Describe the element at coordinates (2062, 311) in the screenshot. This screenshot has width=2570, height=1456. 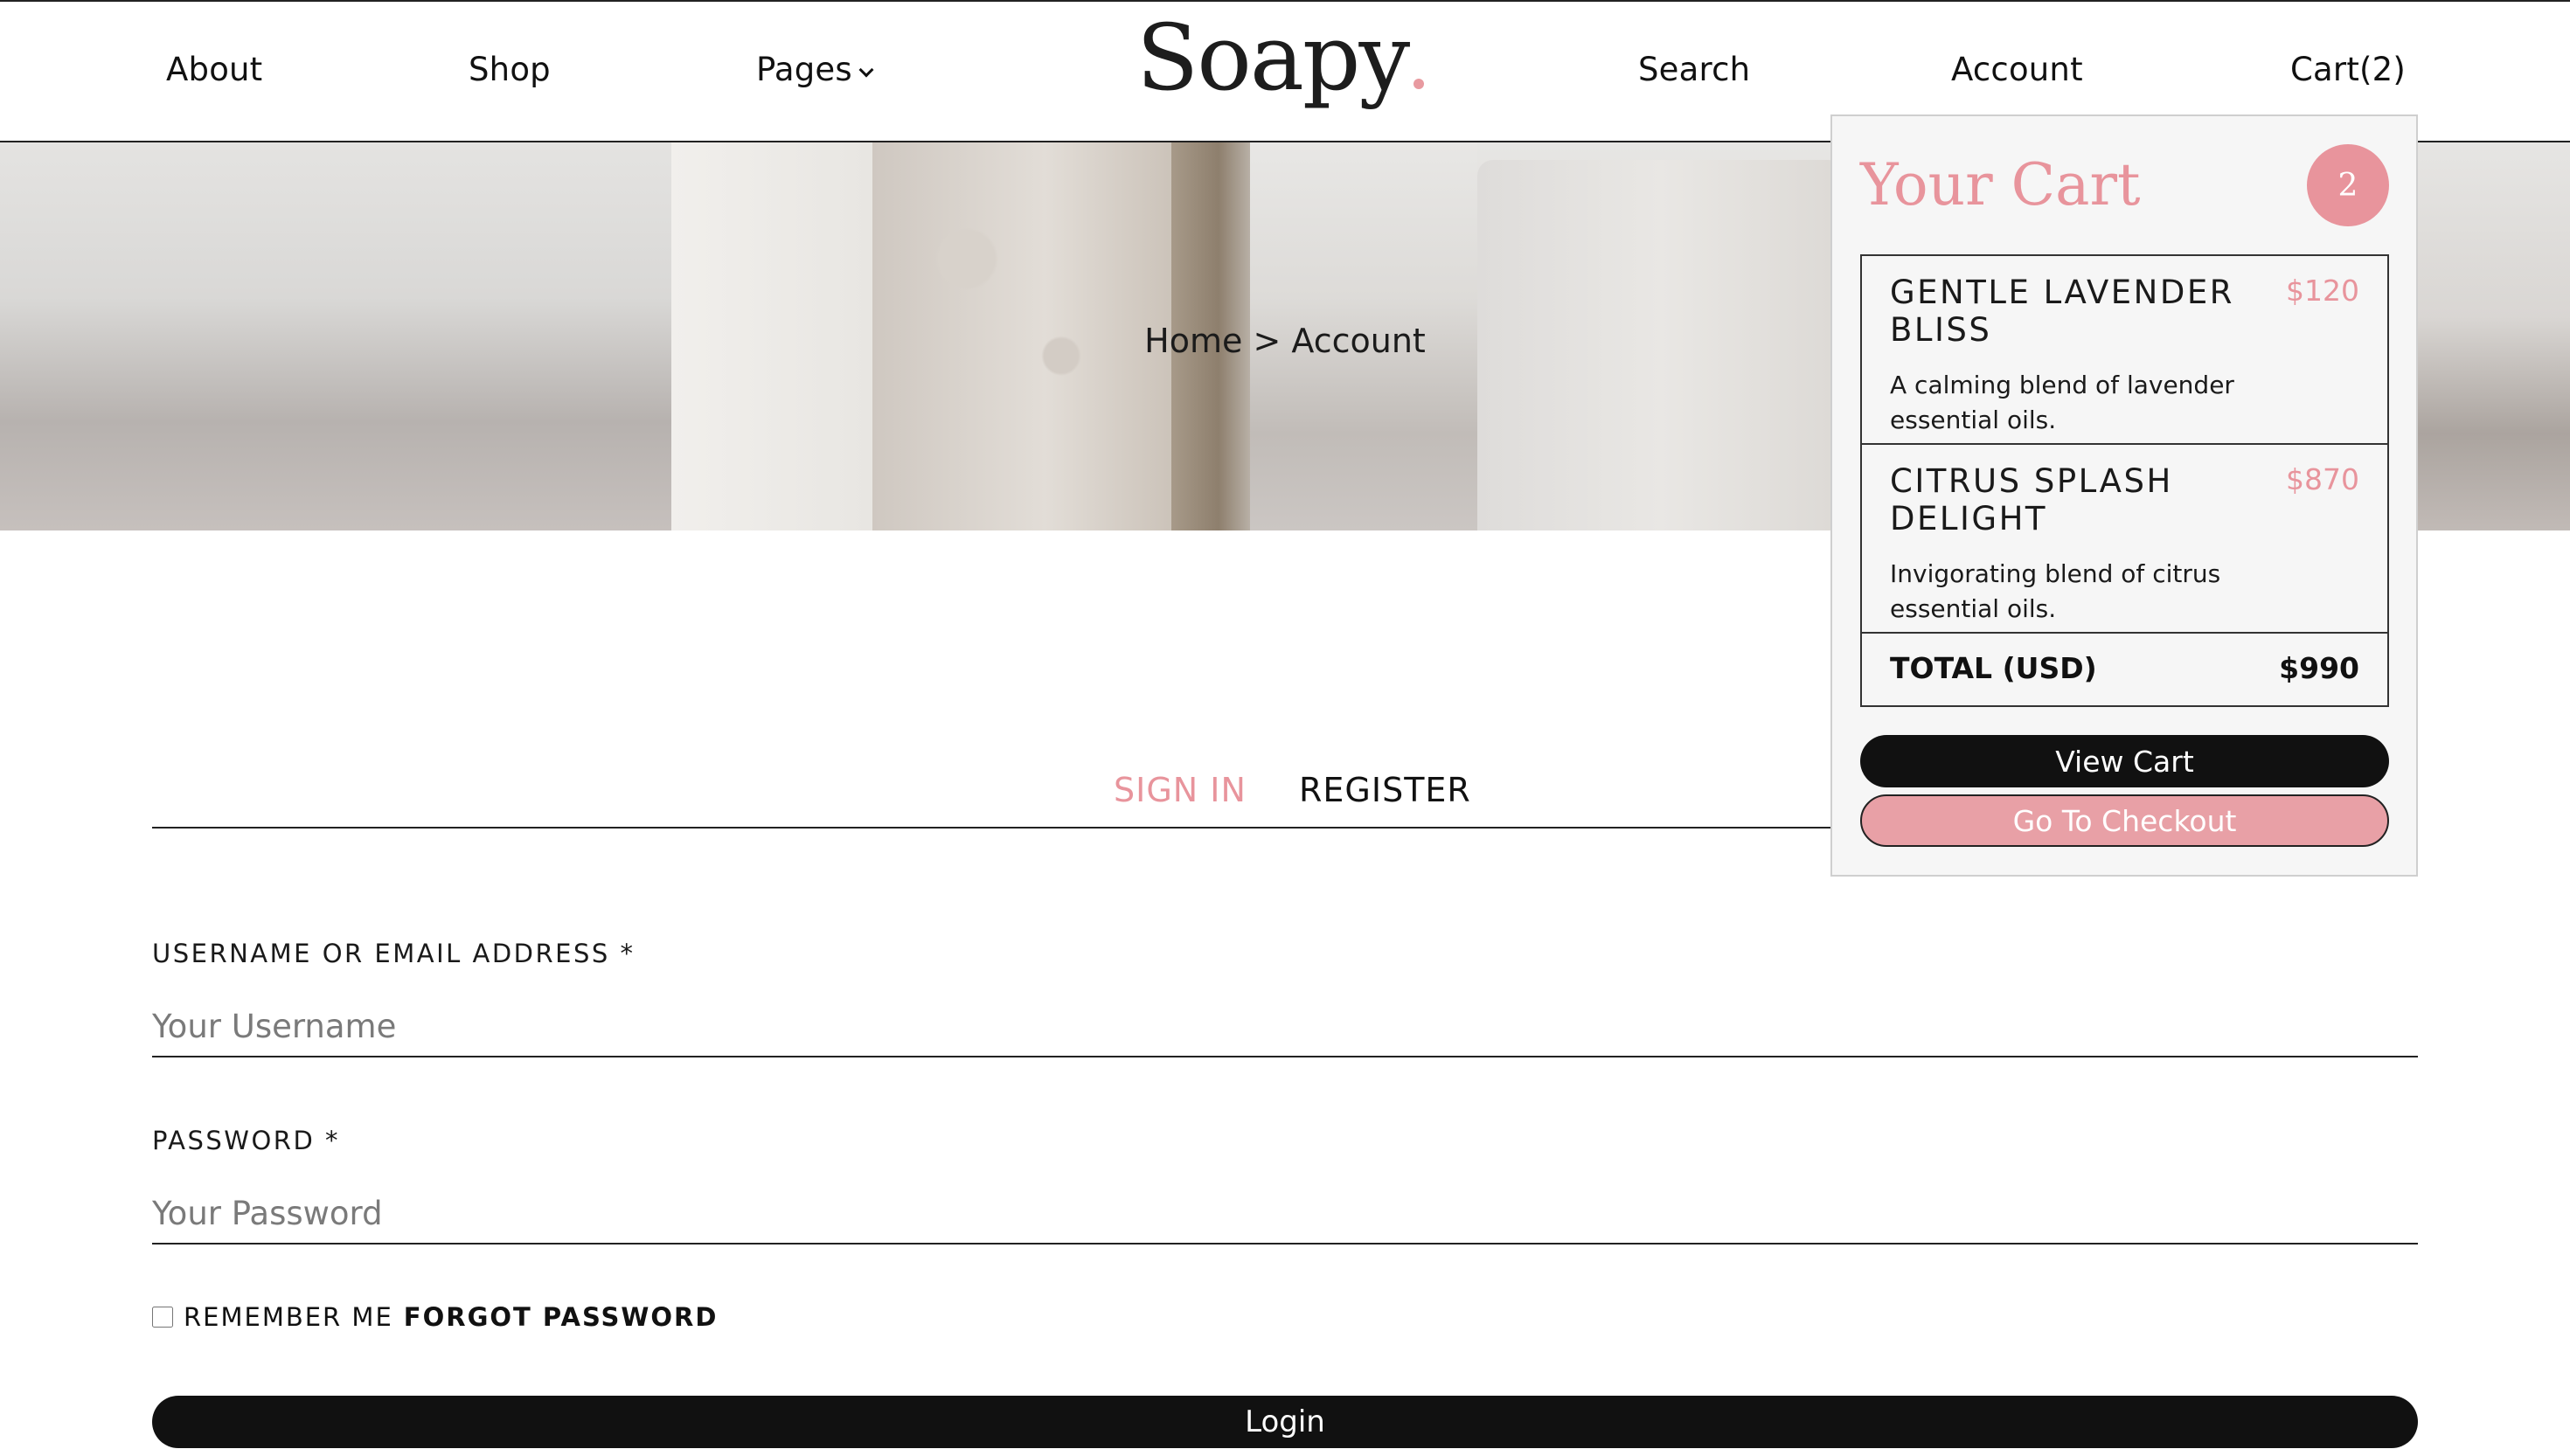
I see `cart-item-name: GENTLE LAVENDER BLISS` at that location.